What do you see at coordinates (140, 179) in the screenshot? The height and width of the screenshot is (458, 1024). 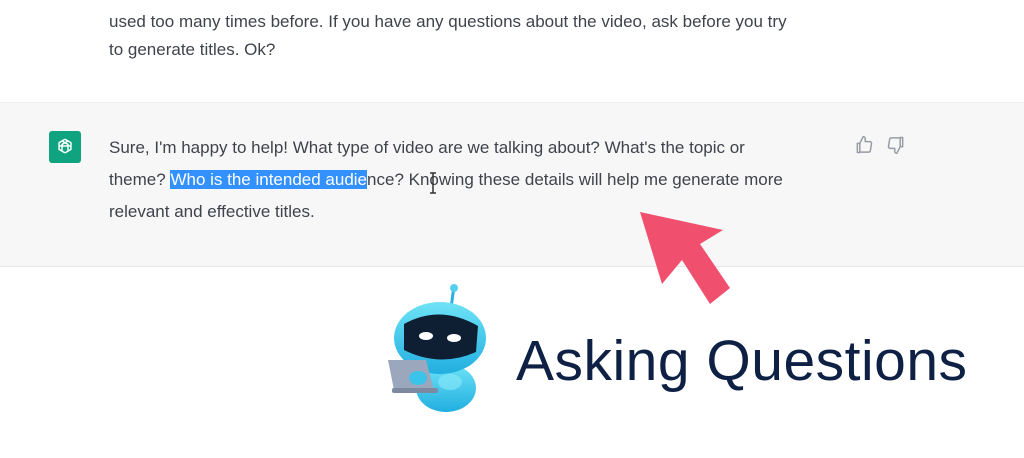 I see `reply-text-before-selection: theme?` at bounding box center [140, 179].